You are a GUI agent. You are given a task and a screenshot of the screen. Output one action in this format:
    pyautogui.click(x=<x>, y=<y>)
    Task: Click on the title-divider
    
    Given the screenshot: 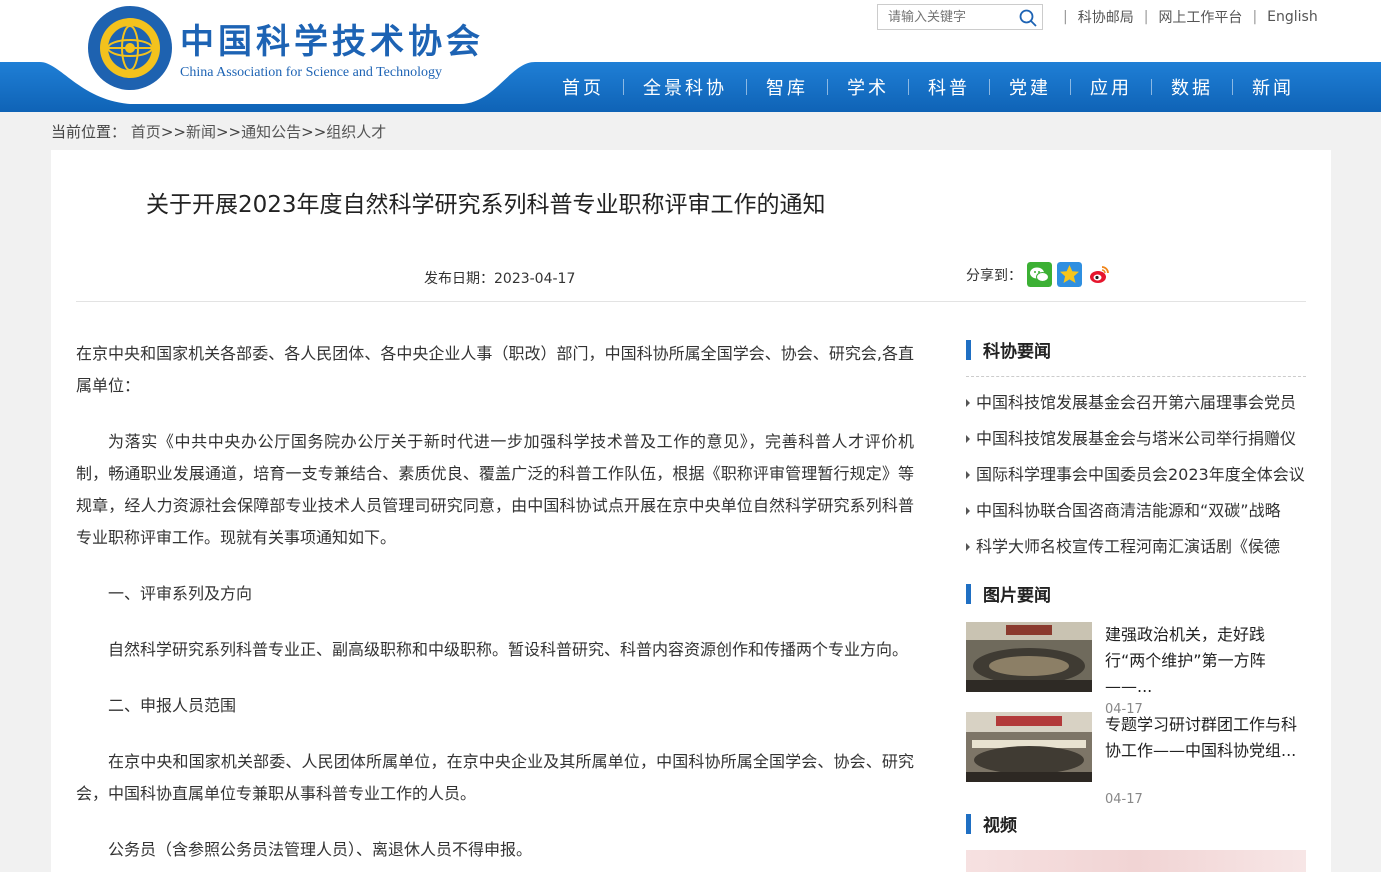 What is the action you would take?
    pyautogui.click(x=691, y=301)
    